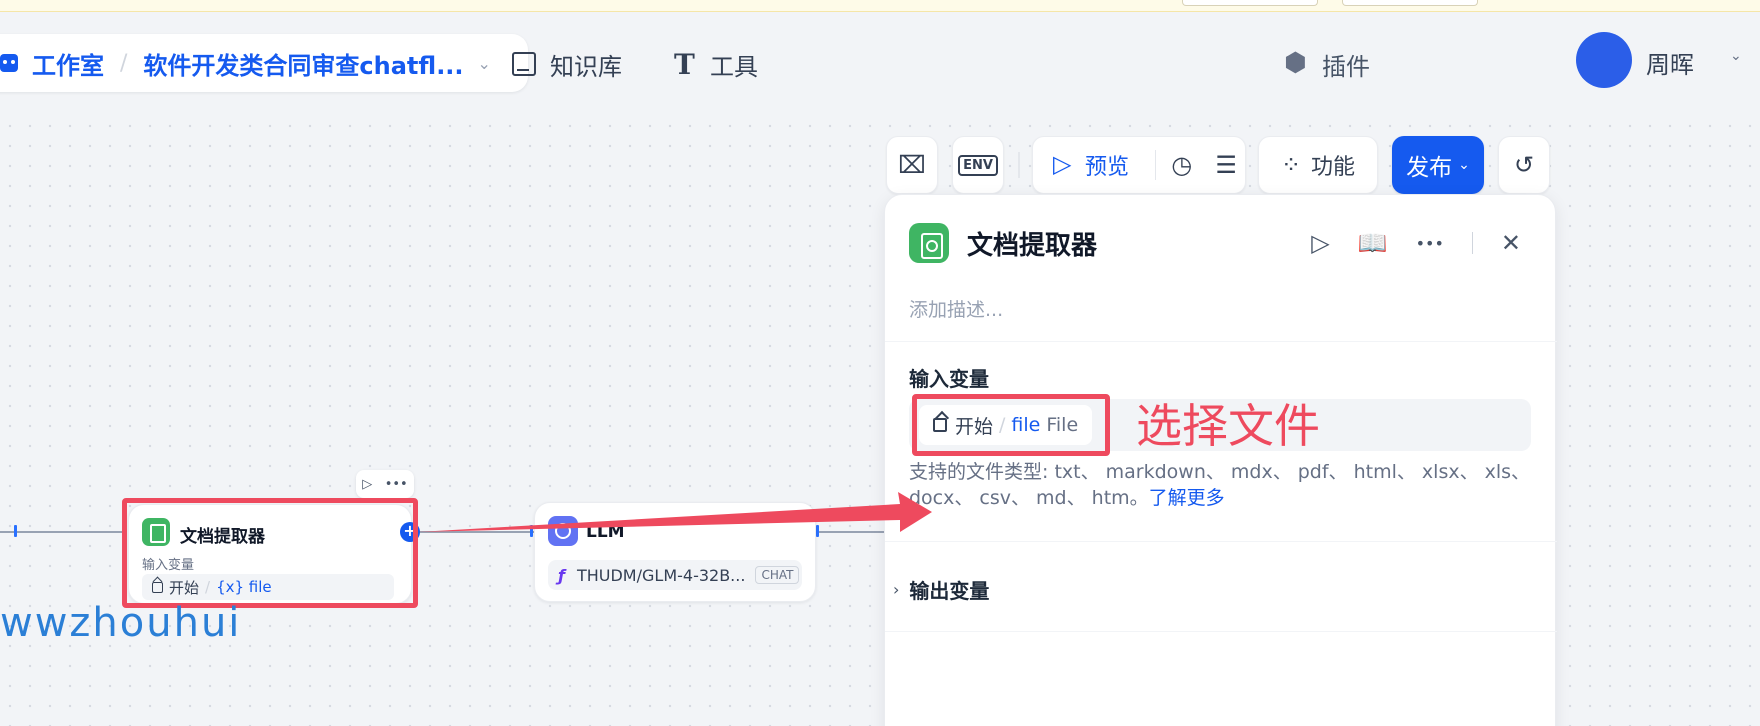 This screenshot has width=1760, height=726. Describe the element at coordinates (853, 532) in the screenshot. I see `edge-llm-next` at that location.